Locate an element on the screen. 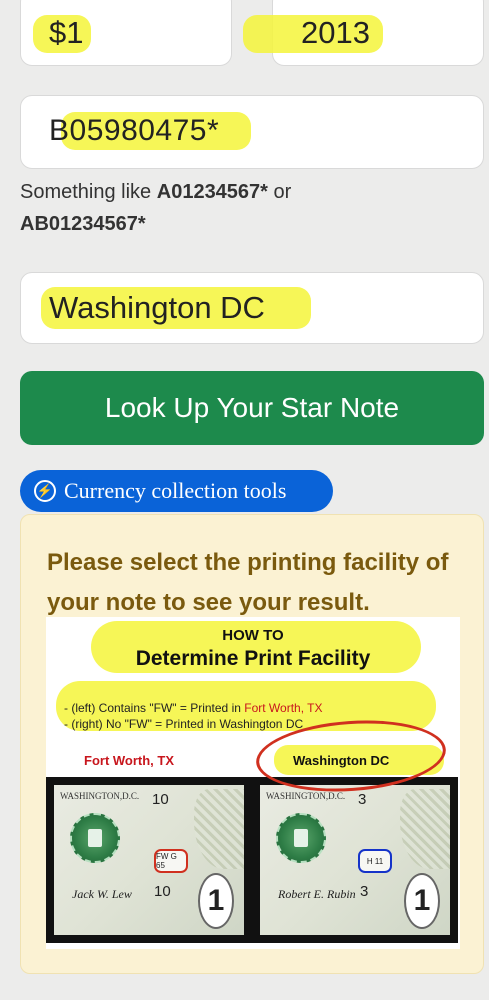 This screenshot has height=1000, width=489. lookup-star-note-button: Look Up Your Star Note is located at coordinates (252, 408).